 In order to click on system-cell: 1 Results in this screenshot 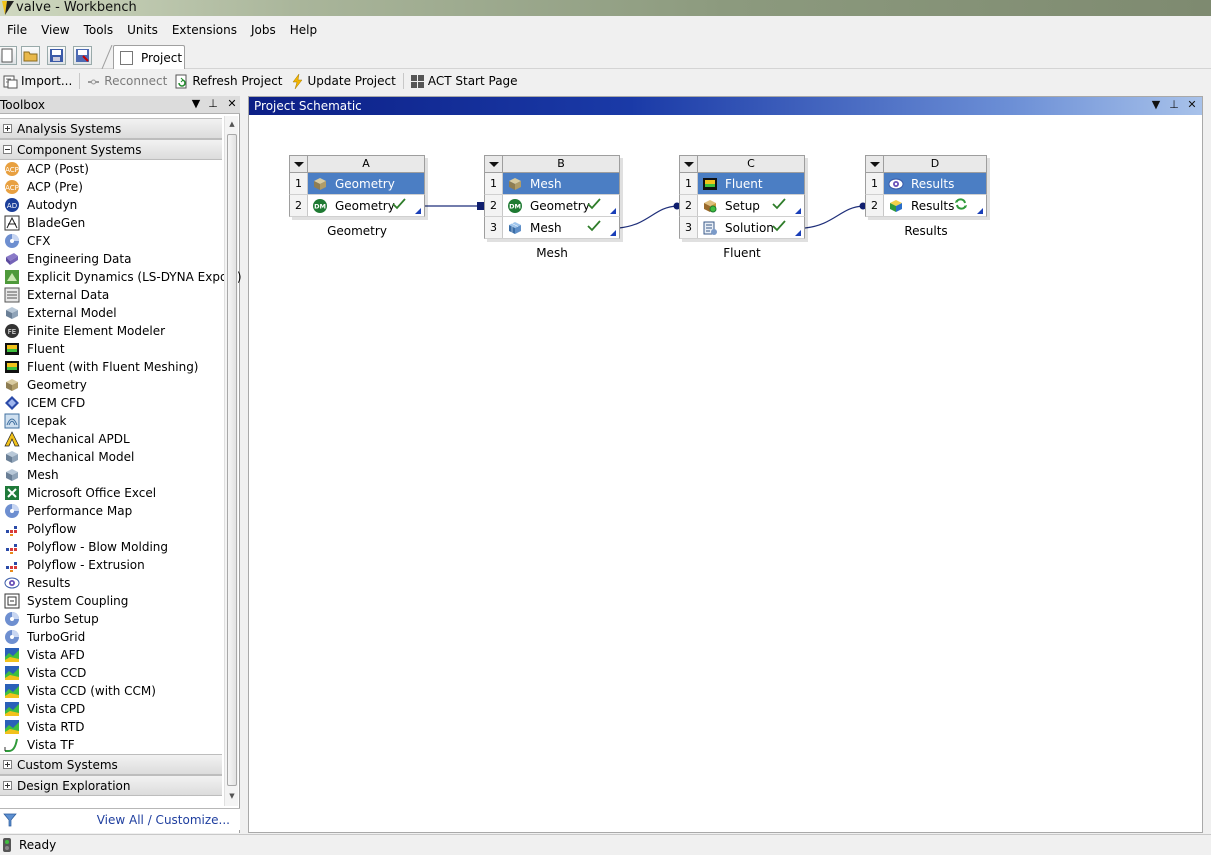, I will do `click(926, 184)`.